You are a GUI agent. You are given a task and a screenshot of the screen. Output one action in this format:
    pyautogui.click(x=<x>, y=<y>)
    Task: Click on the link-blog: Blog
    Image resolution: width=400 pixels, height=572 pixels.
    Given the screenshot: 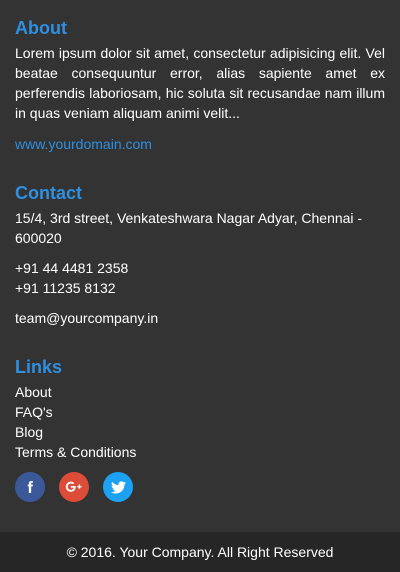 What is the action you would take?
    pyautogui.click(x=75, y=432)
    